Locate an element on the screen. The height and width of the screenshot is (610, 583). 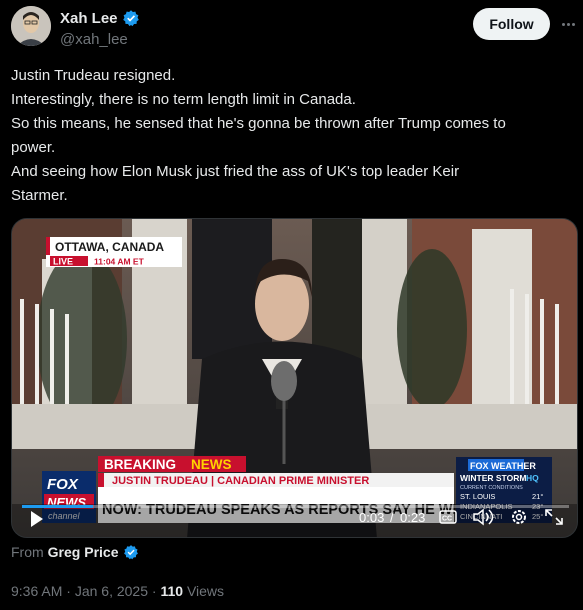
live-label: LIVE is located at coordinates (63, 262).